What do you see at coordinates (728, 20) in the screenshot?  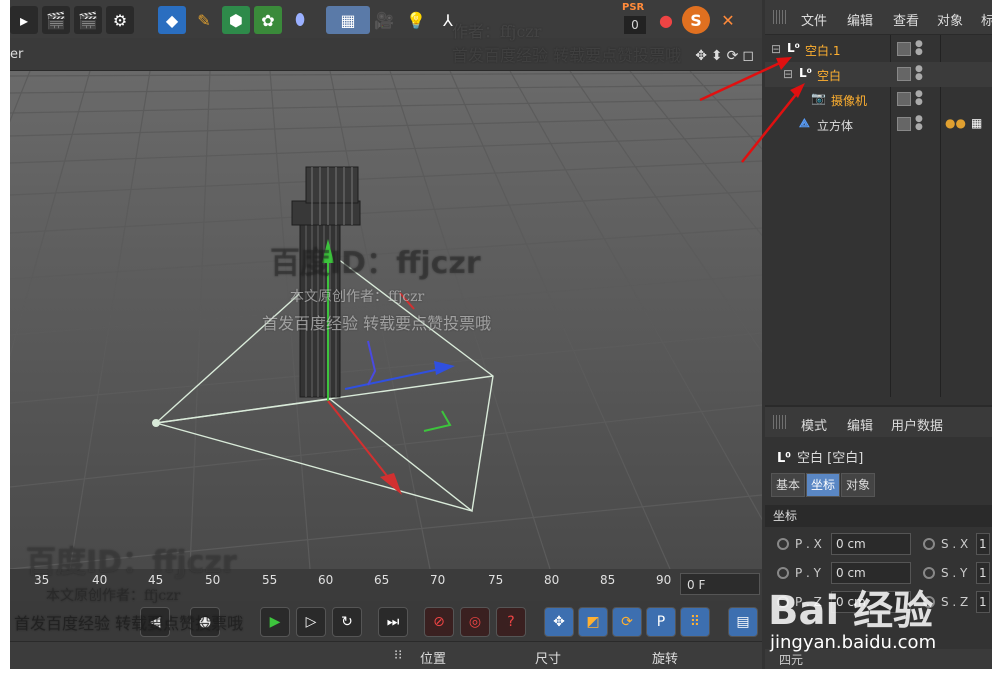 I see `workplane-icon: ✕` at bounding box center [728, 20].